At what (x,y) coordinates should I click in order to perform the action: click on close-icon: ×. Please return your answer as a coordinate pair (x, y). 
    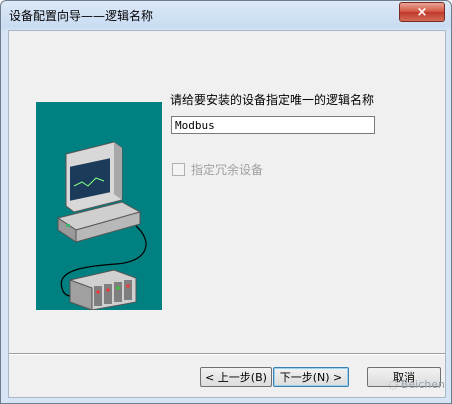
    Looking at the image, I should click on (422, 12).